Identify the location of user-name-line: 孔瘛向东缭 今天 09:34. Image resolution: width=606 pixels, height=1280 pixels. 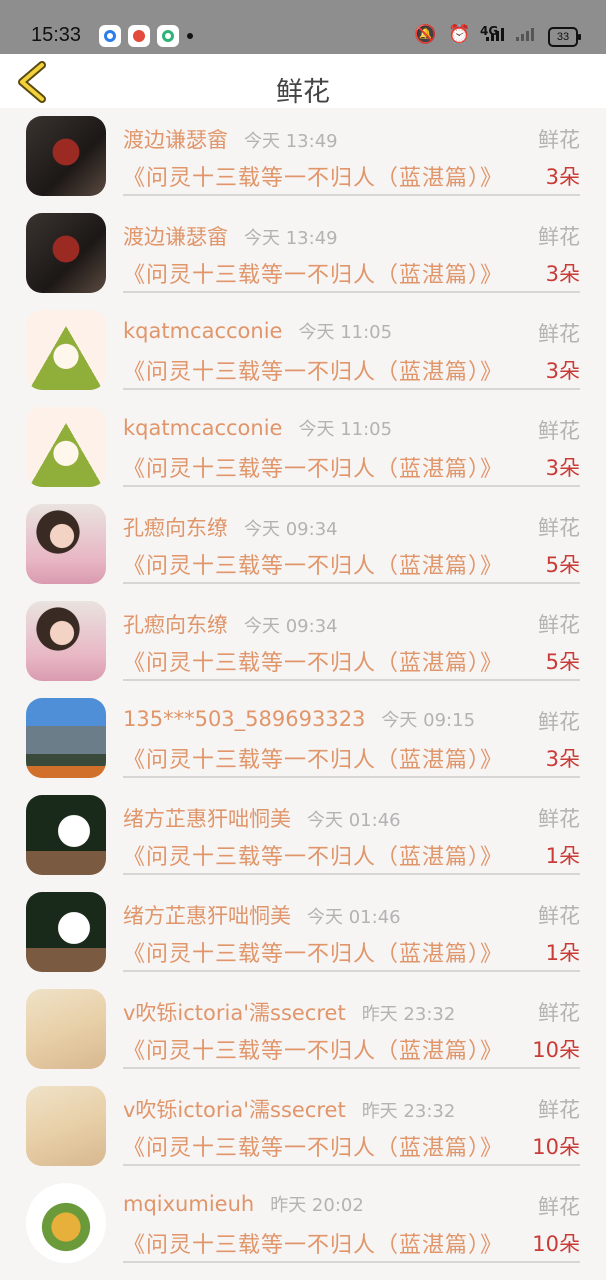
(230, 624).